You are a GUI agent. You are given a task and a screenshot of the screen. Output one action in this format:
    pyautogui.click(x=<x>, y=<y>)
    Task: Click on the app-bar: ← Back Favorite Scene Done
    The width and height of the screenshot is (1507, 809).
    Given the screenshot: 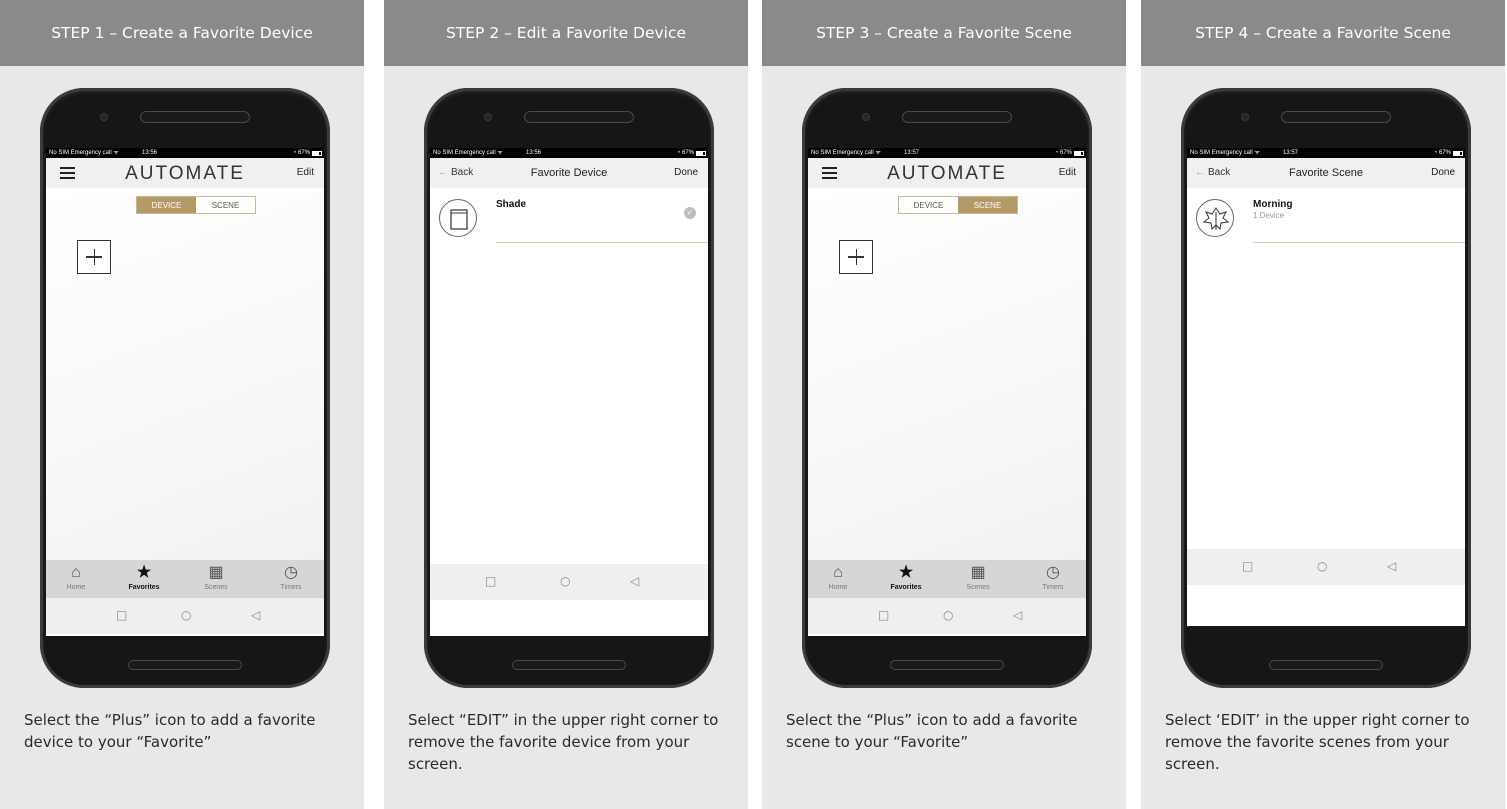 What is the action you would take?
    pyautogui.click(x=1326, y=173)
    